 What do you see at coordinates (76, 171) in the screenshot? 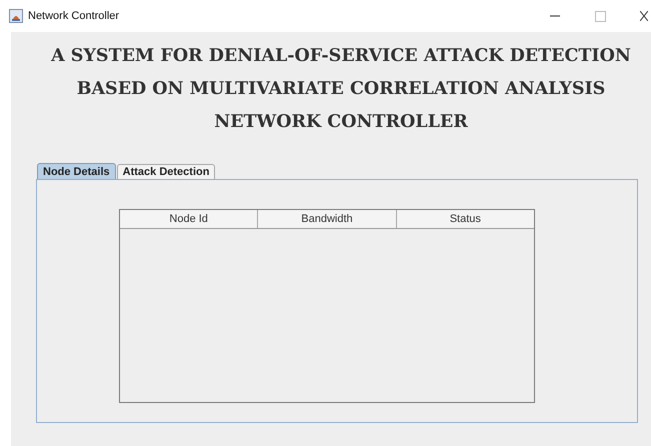
I see `tab: Node Details` at bounding box center [76, 171].